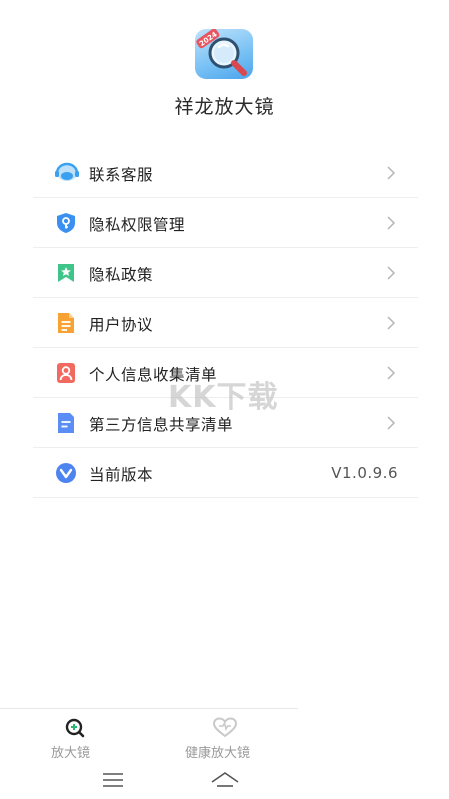  Describe the element at coordinates (66, 323) in the screenshot. I see `document-icon` at that location.